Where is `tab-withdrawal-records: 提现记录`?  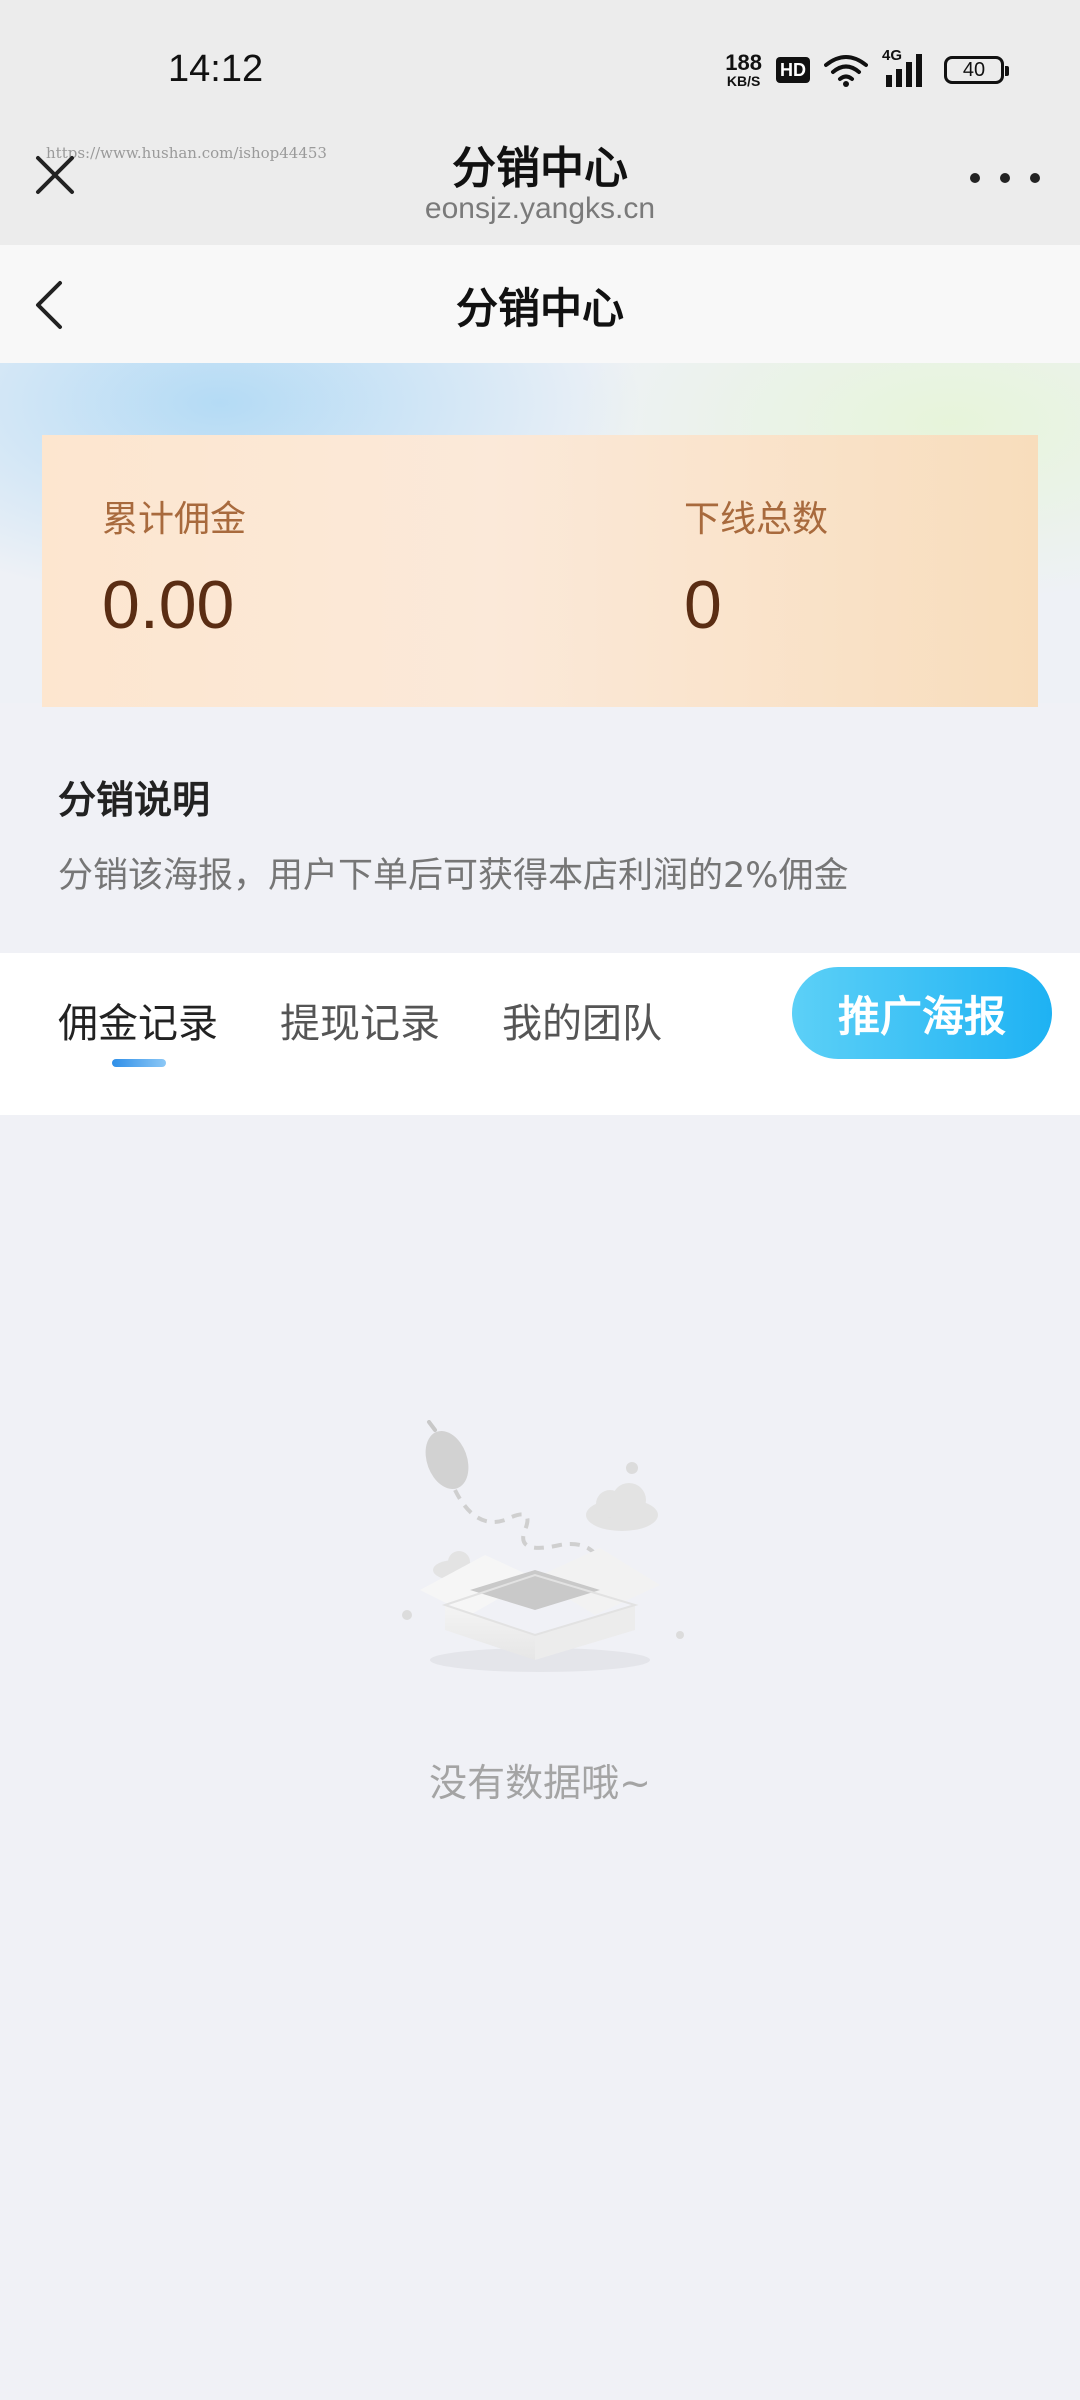 tab-withdrawal-records: 提现记录 is located at coordinates (360, 1020).